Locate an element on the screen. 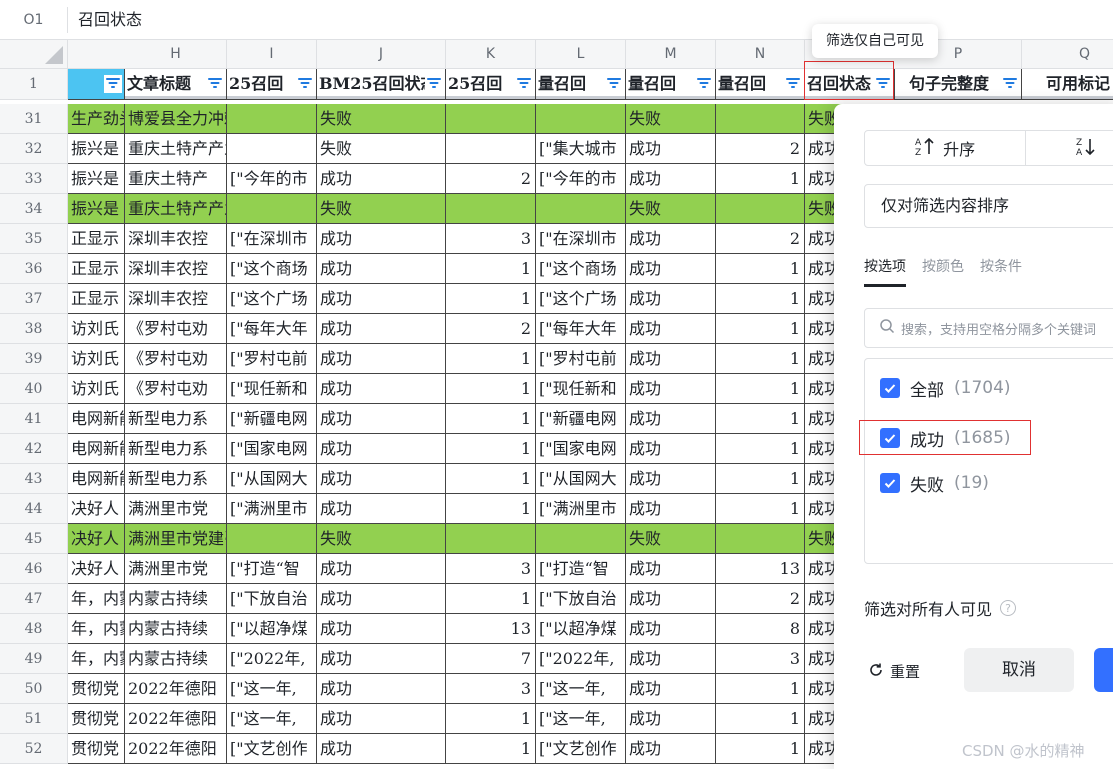  table-cell: ["打造“智 is located at coordinates (581, 569).